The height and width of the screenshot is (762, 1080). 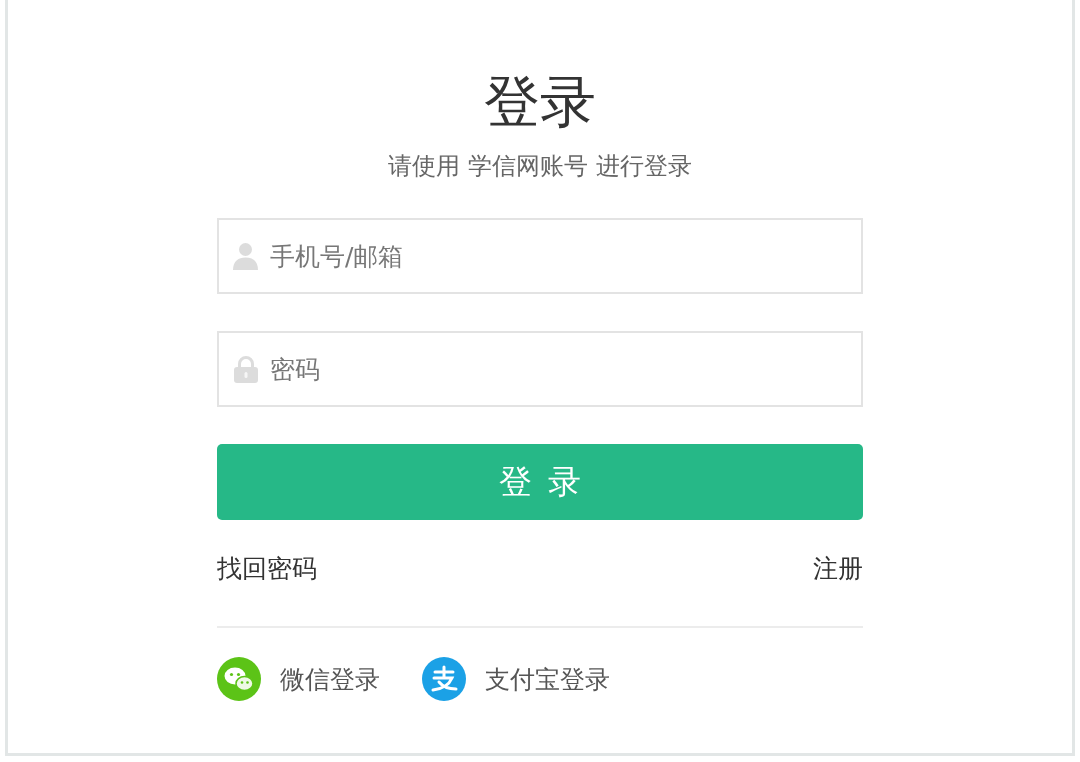 I want to click on lock-icon, so click(x=246, y=369).